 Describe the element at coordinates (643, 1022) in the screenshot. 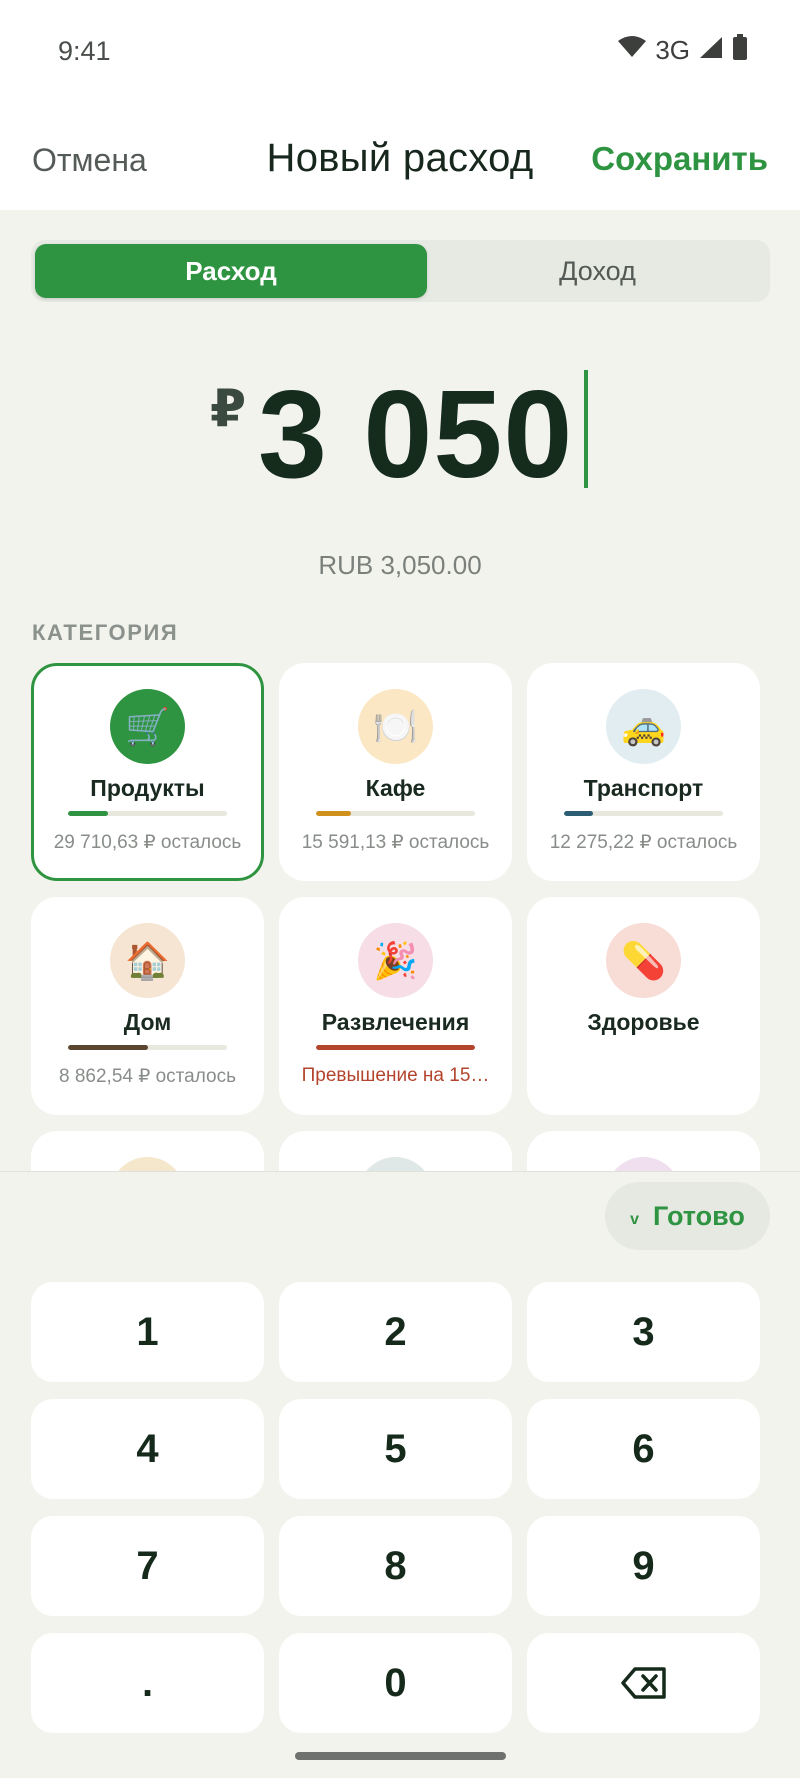

I see `category-name: Здоровье` at that location.